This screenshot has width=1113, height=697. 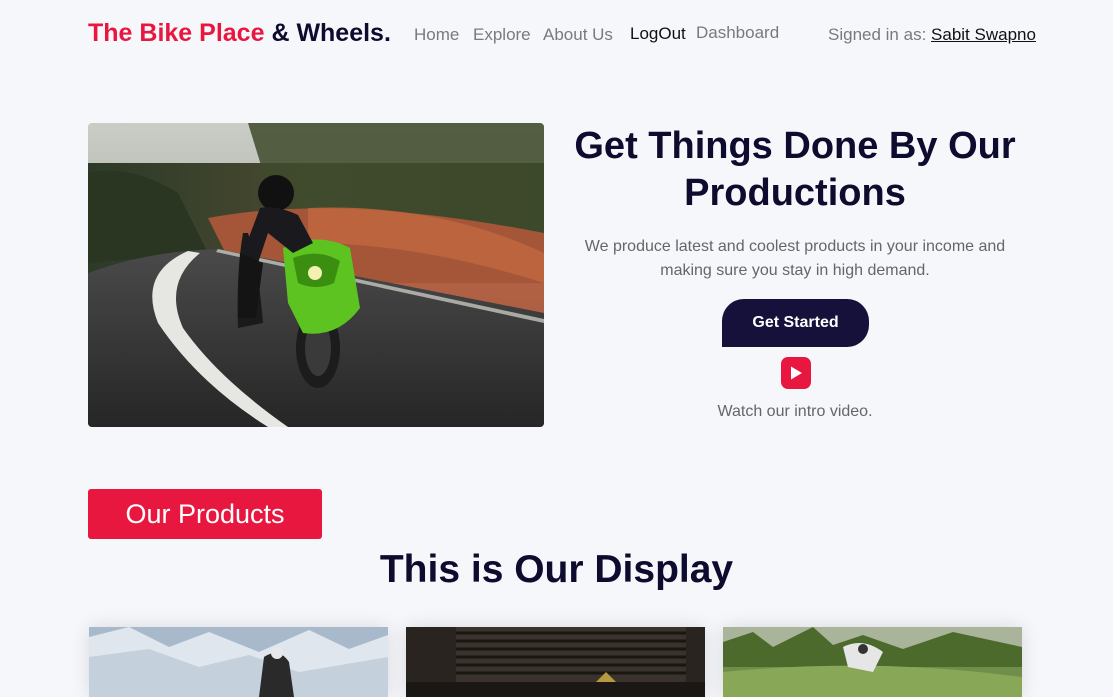 I want to click on brand-name-secondary: & Wheels., so click(x=331, y=33).